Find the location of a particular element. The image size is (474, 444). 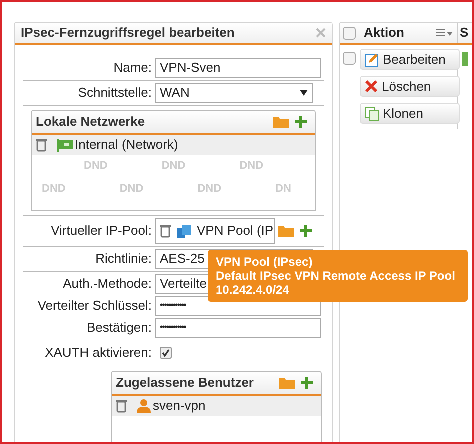

item-label: Internal (Network) is located at coordinates (126, 145).